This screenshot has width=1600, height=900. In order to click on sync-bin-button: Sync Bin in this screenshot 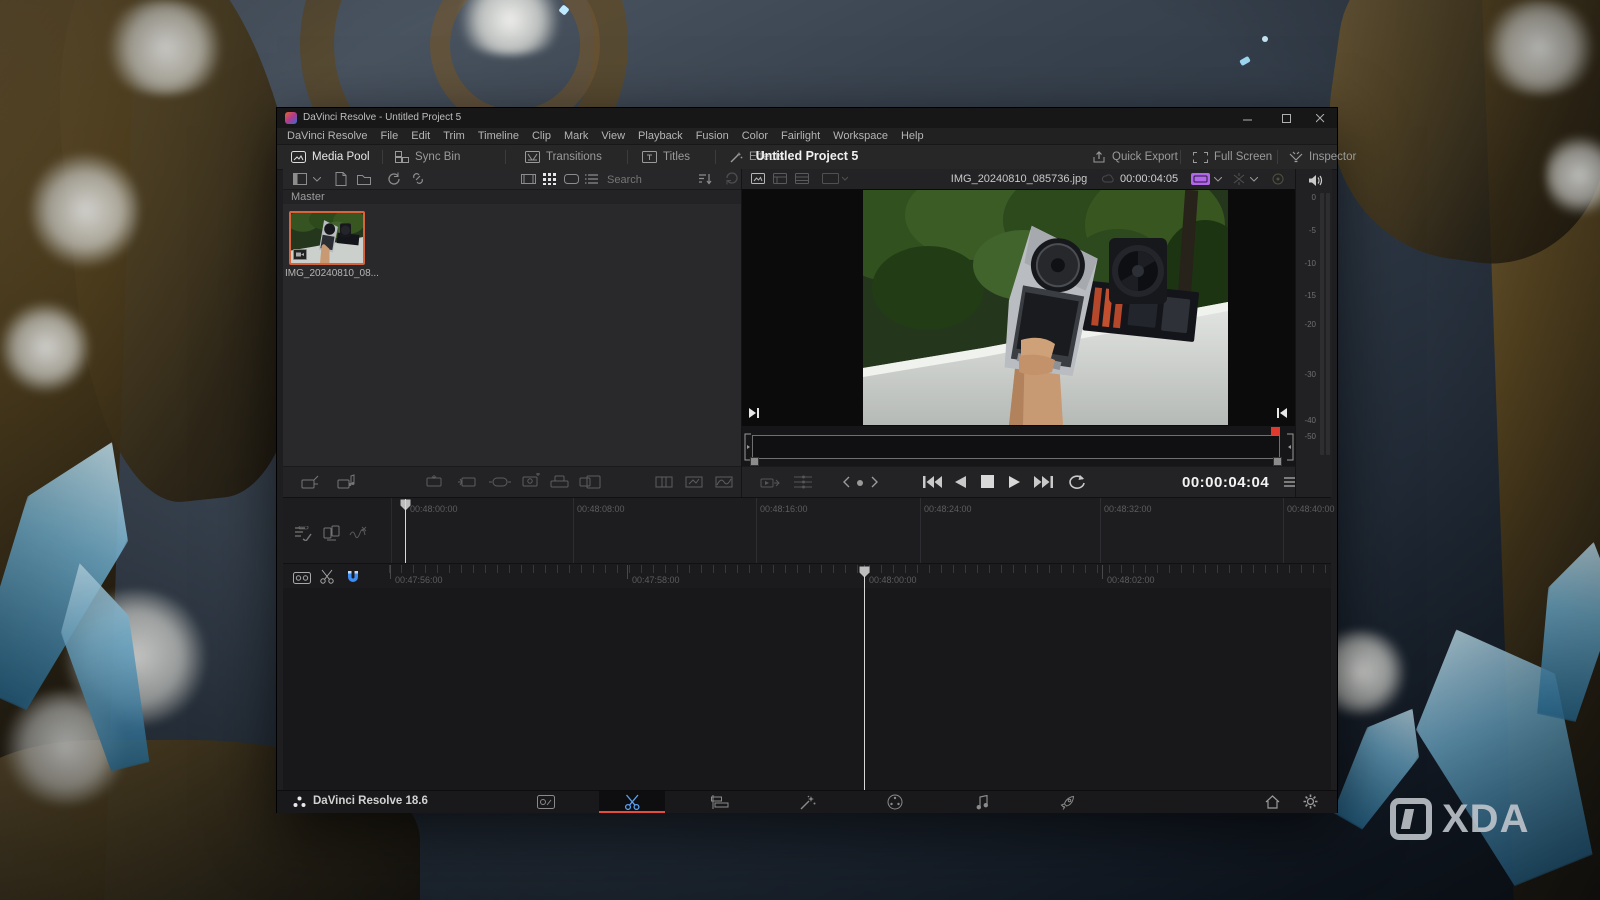, I will do `click(427, 157)`.